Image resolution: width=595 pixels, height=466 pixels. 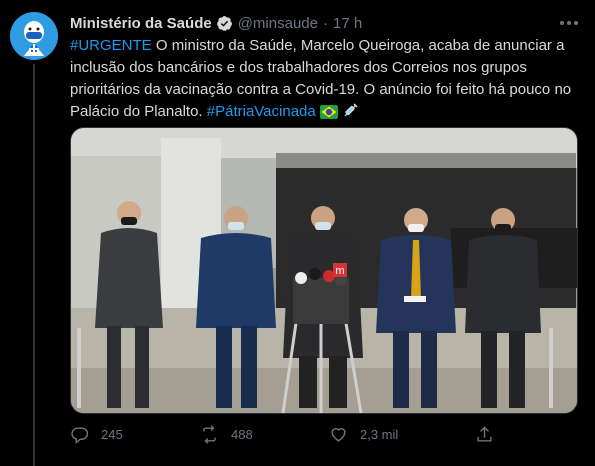 What do you see at coordinates (328, 112) in the screenshot?
I see `brazil-flag-icon` at bounding box center [328, 112].